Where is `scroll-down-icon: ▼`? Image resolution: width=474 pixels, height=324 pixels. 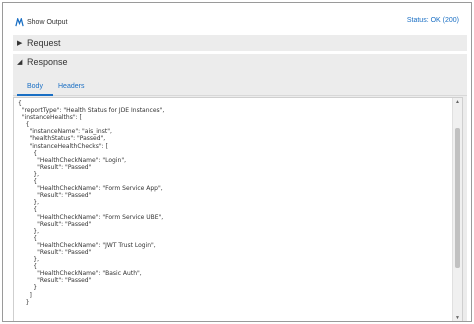
scroll-down-icon: ▼ is located at coordinates (457, 317).